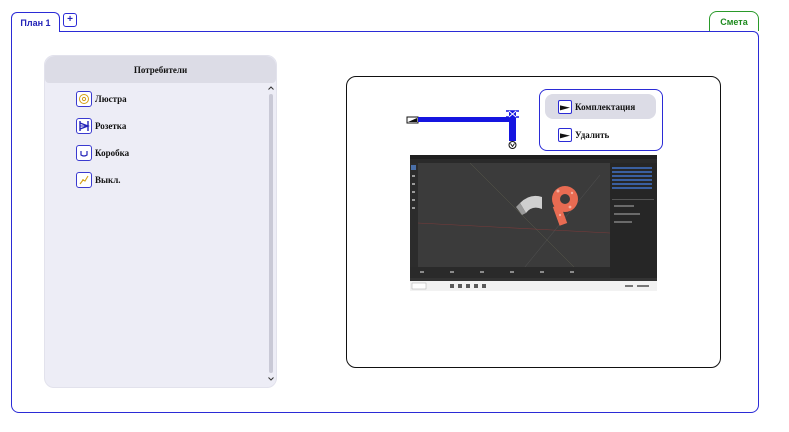  I want to click on plus-icon: +, so click(70, 19).